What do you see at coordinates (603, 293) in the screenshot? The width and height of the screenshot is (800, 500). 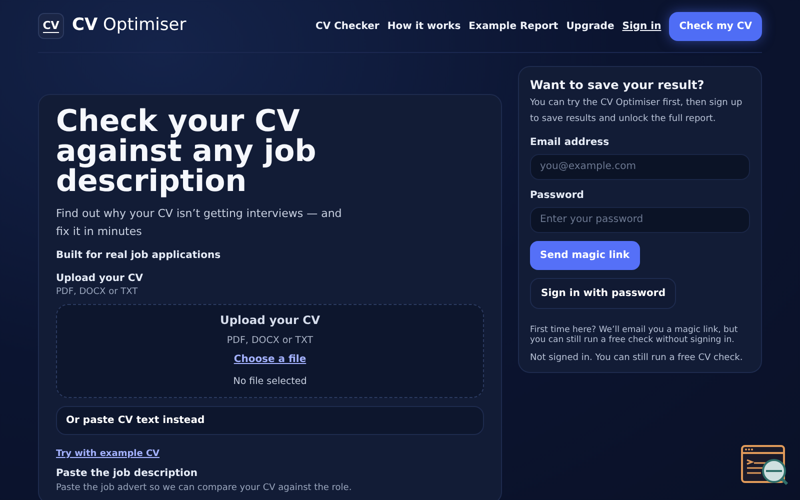 I see `sign-in-button: Sign in with password` at bounding box center [603, 293].